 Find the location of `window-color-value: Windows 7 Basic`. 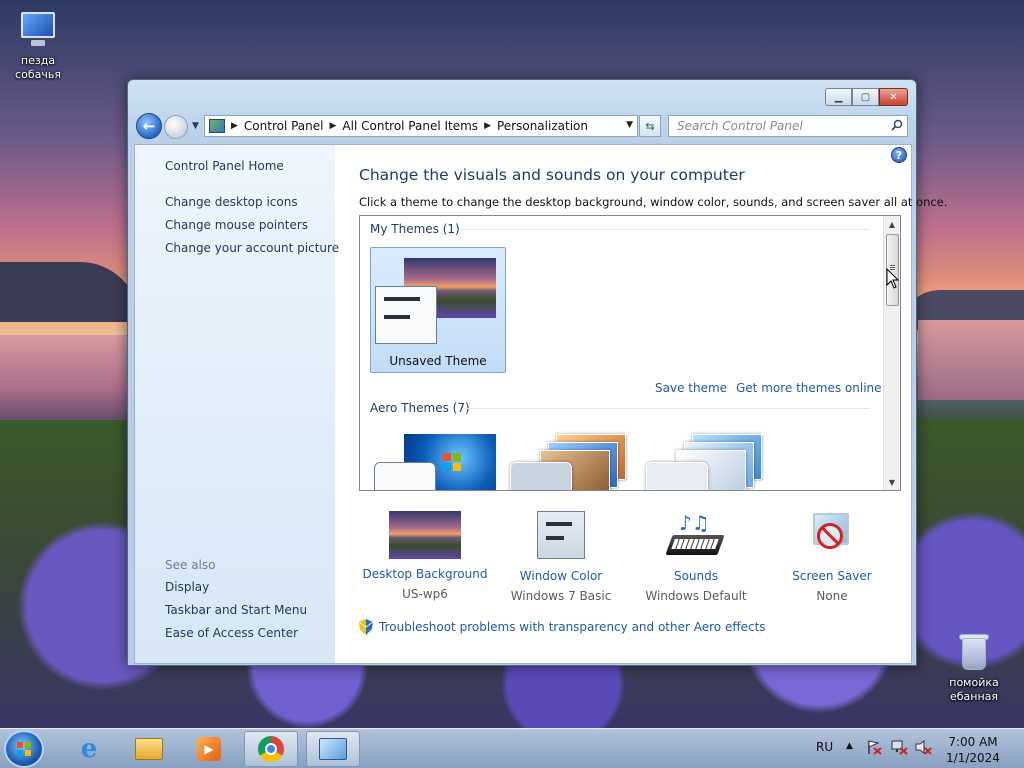

window-color-value: Windows 7 Basic is located at coordinates (561, 596).